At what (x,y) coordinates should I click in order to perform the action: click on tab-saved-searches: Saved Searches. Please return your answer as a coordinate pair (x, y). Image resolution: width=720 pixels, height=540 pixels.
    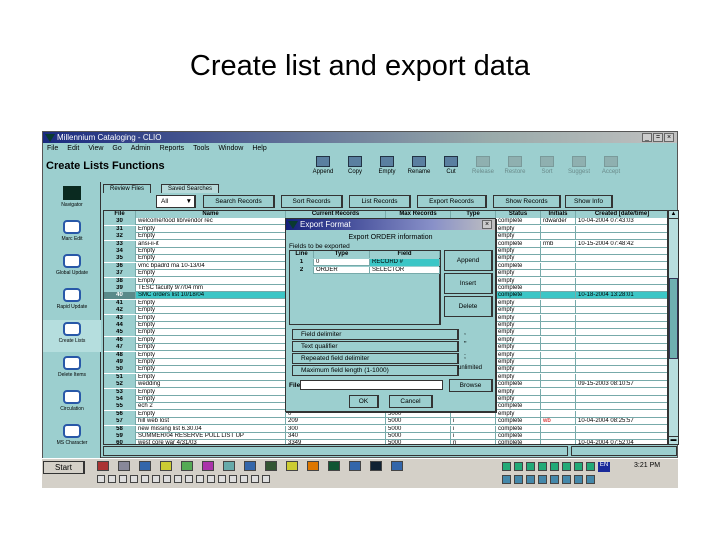
    Looking at the image, I should click on (190, 188).